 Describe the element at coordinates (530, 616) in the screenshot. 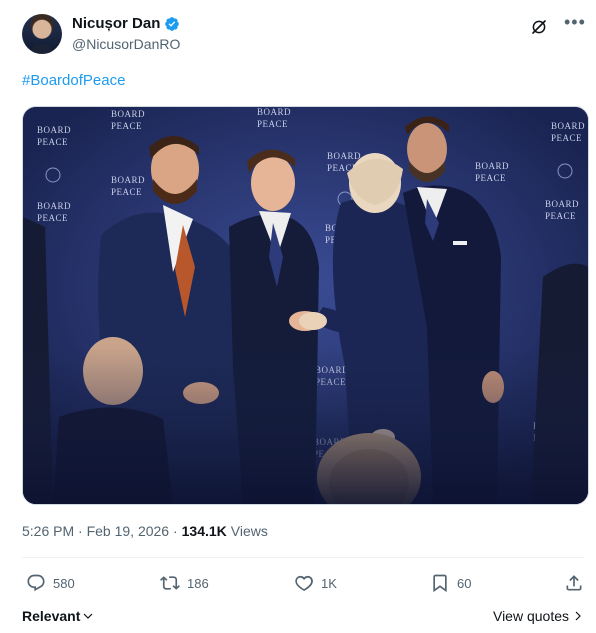

I see `view-quotes-label: View quotes` at that location.